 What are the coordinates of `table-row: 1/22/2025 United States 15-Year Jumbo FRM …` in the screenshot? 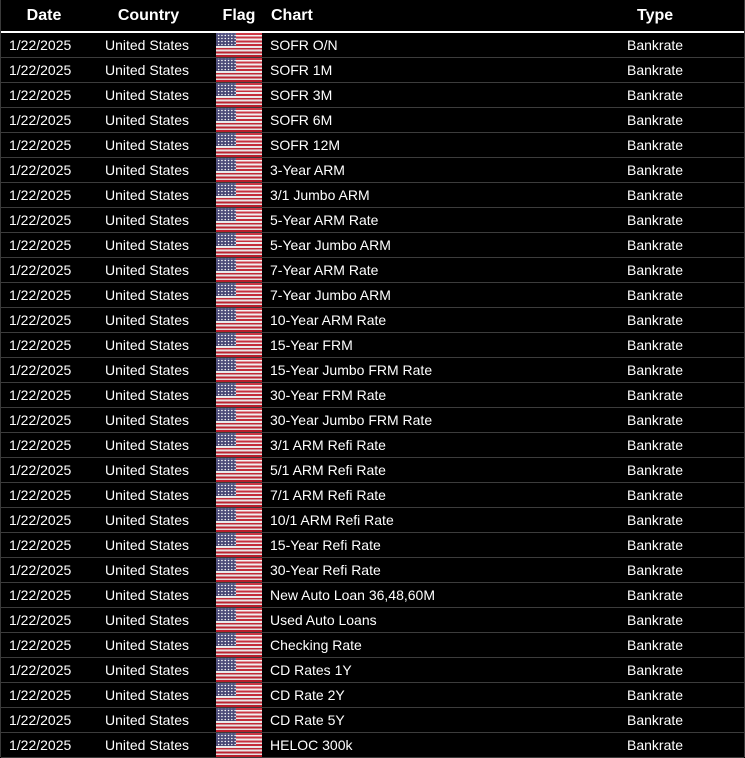 It's located at (372, 370).